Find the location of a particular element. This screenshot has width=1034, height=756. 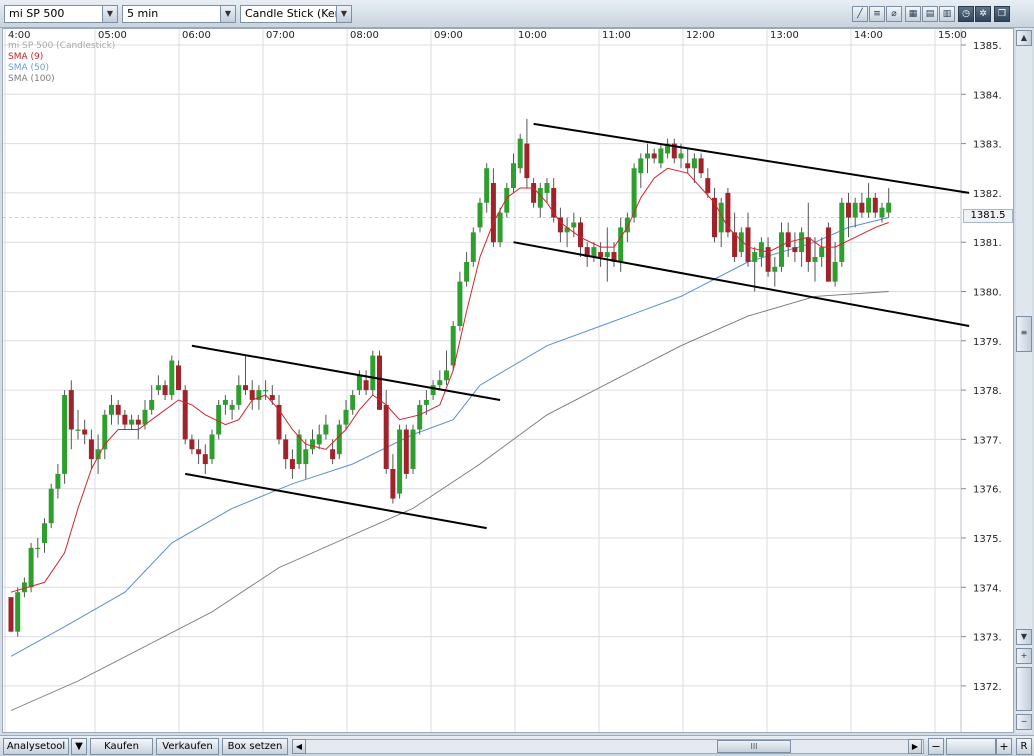

set-box-button: Box setzen is located at coordinates (255, 746).